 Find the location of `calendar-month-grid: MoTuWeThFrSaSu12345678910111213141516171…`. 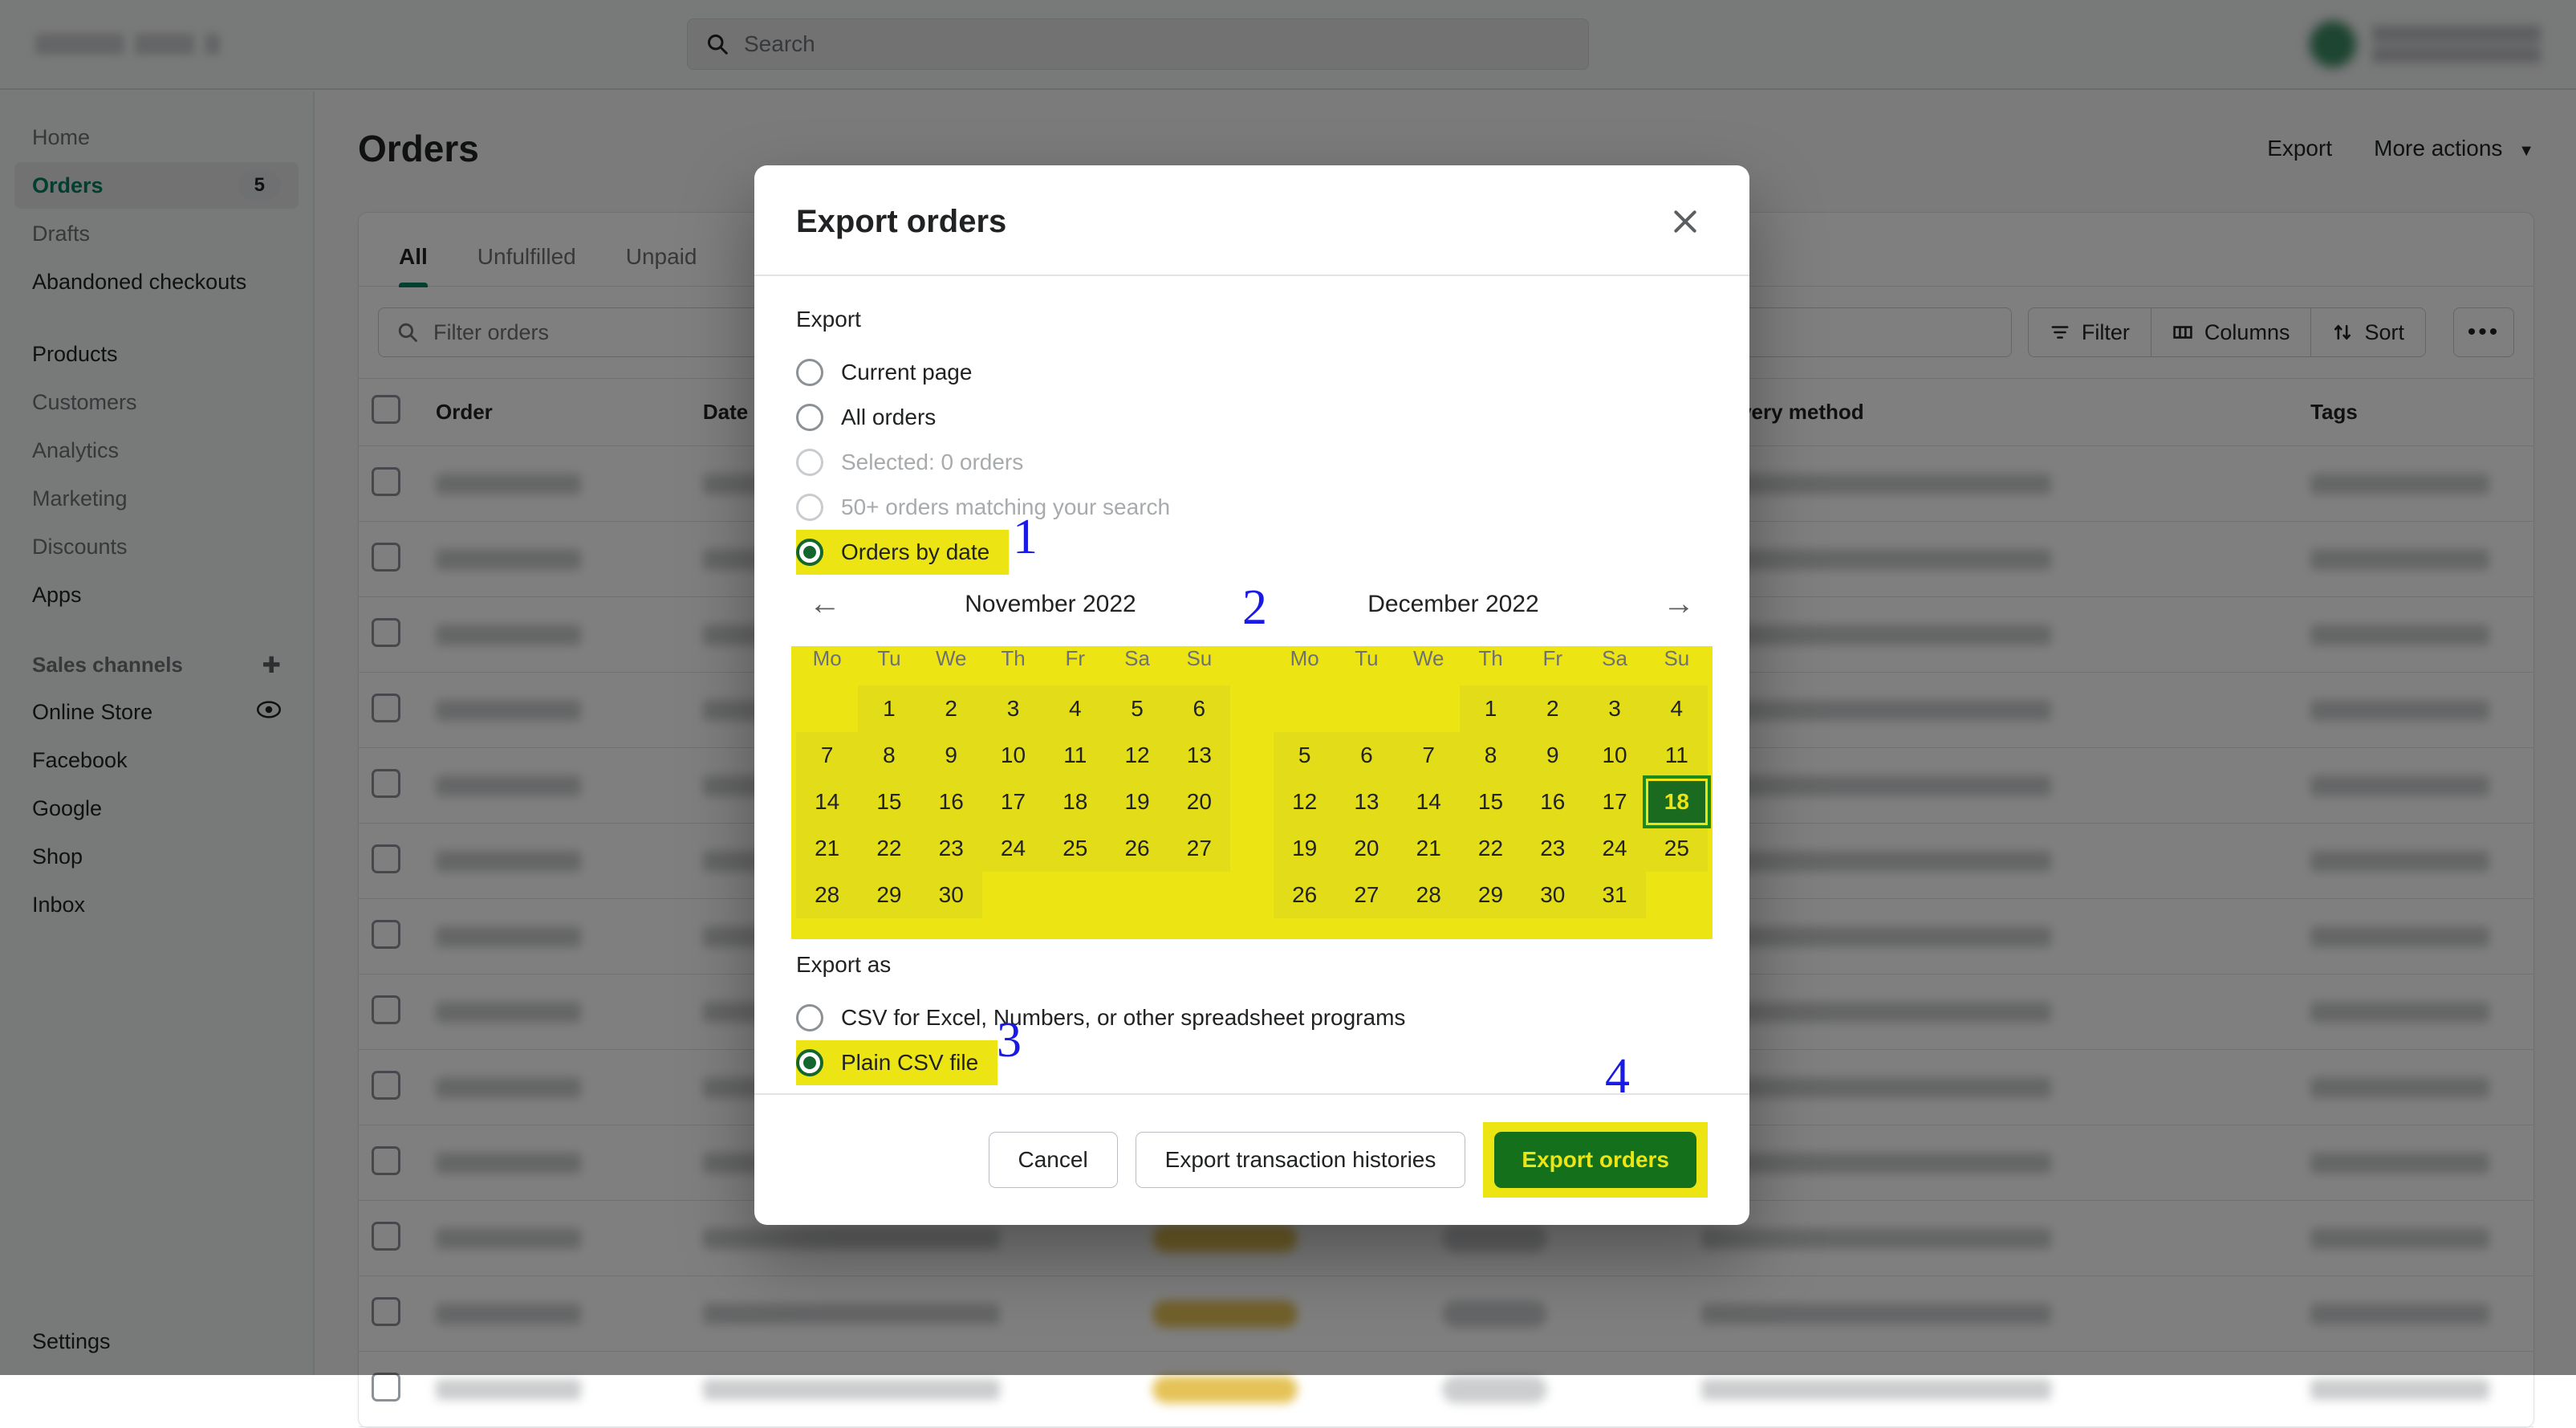

calendar-month-grid: MoTuWeThFrSaSu12345678910111213141516171… is located at coordinates (1013, 782).